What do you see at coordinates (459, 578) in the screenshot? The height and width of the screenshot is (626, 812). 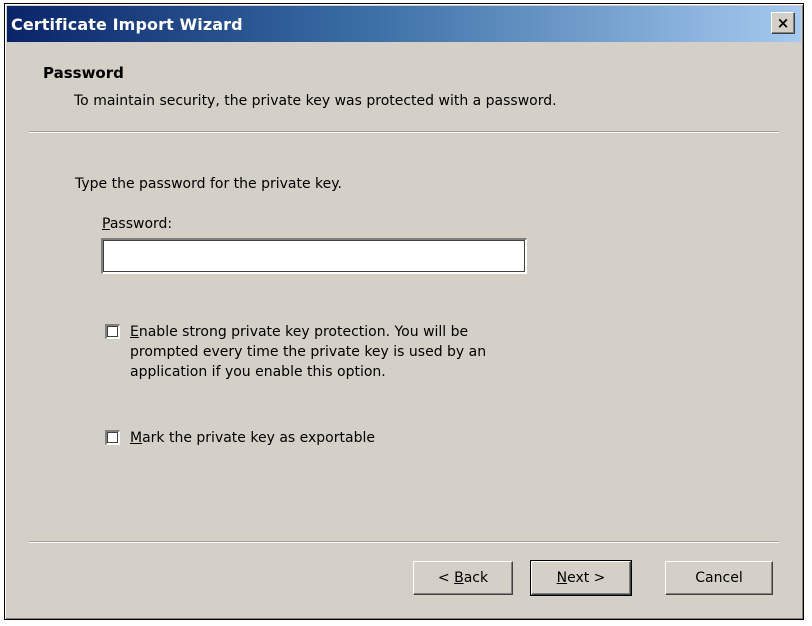 I see `back-accelerator: B` at bounding box center [459, 578].